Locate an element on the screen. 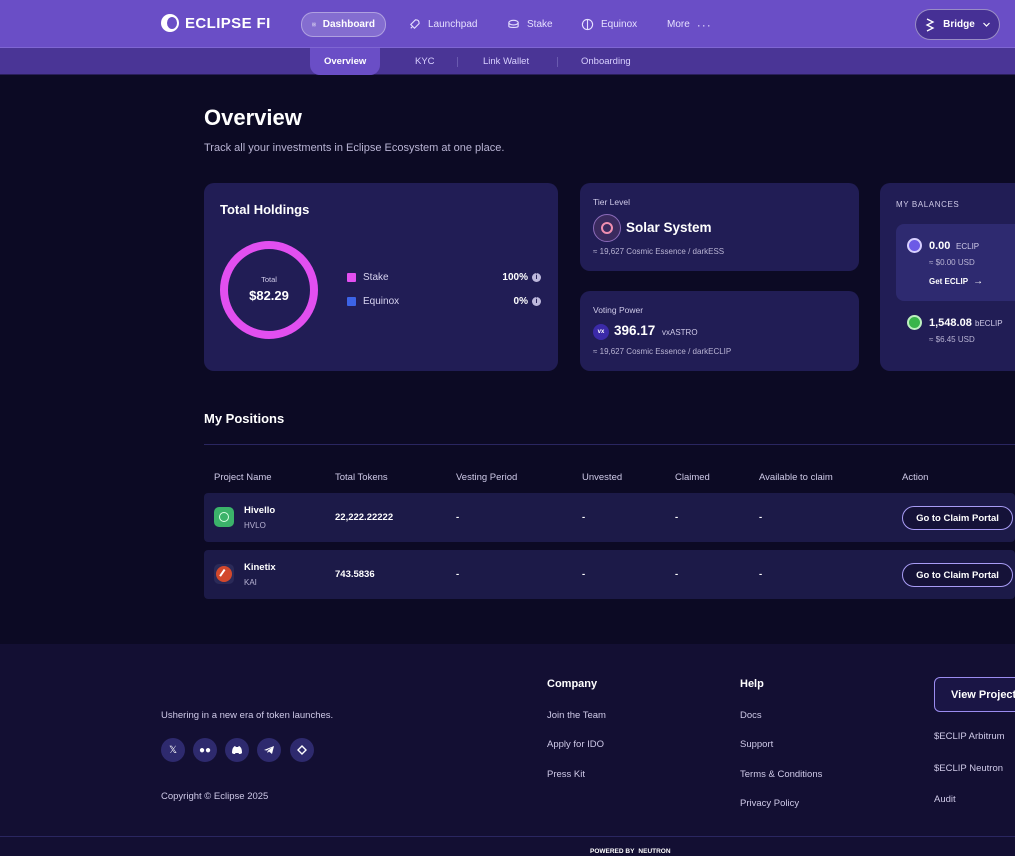 The image size is (1015, 856). bridge-icon is located at coordinates (930, 24).